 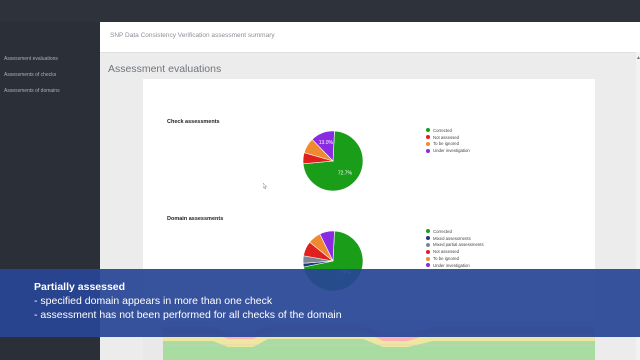 What do you see at coordinates (452, 238) in the screenshot?
I see `legend-label: Mixed assessments` at bounding box center [452, 238].